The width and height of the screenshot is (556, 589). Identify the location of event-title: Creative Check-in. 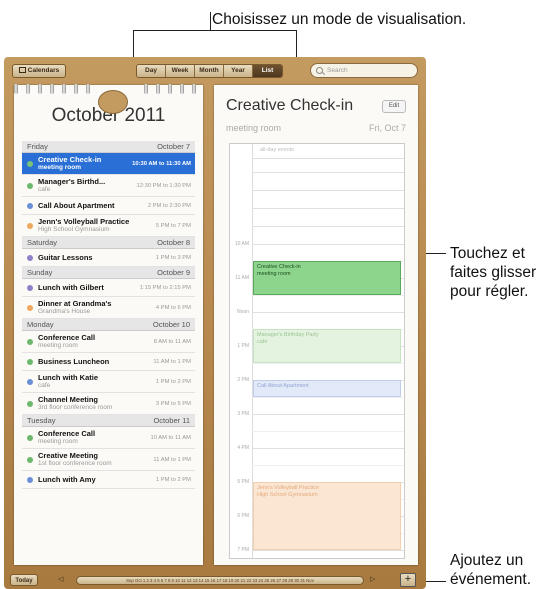
(290, 105).